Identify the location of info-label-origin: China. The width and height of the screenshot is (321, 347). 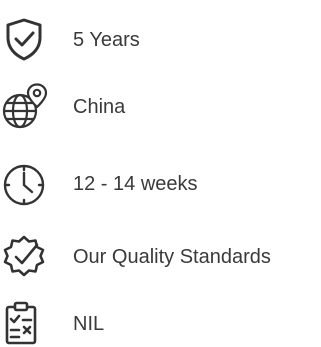
(99, 107).